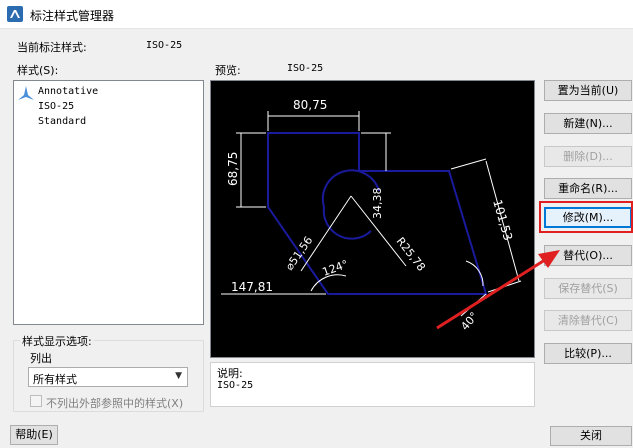 Image resolution: width=633 pixels, height=448 pixels. I want to click on dim-small-vertical: 34,38, so click(377, 204).